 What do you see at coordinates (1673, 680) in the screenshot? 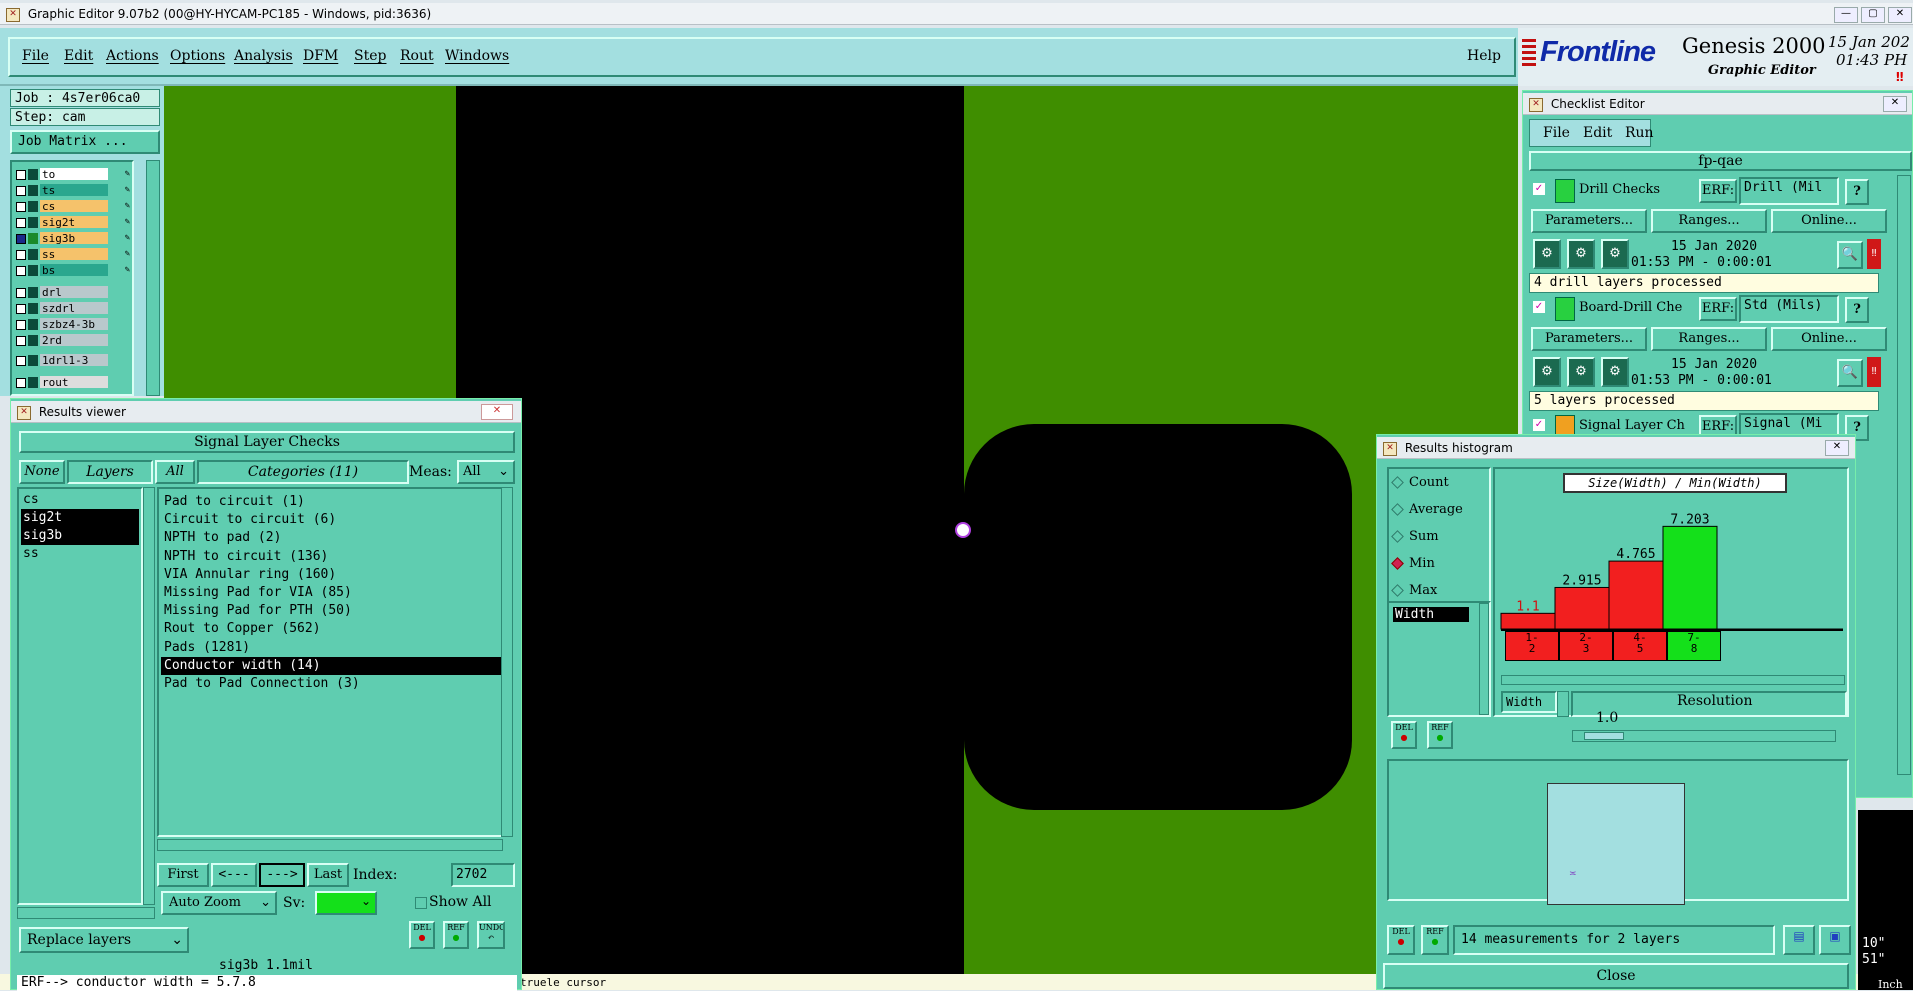
I see `chart-hscroll` at bounding box center [1673, 680].